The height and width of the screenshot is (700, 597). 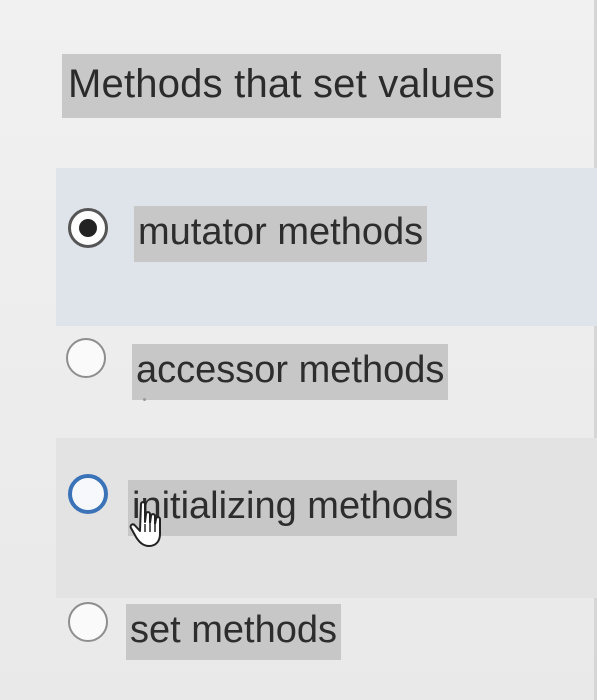 I want to click on answer-option-set: set methods, so click(x=326, y=649).